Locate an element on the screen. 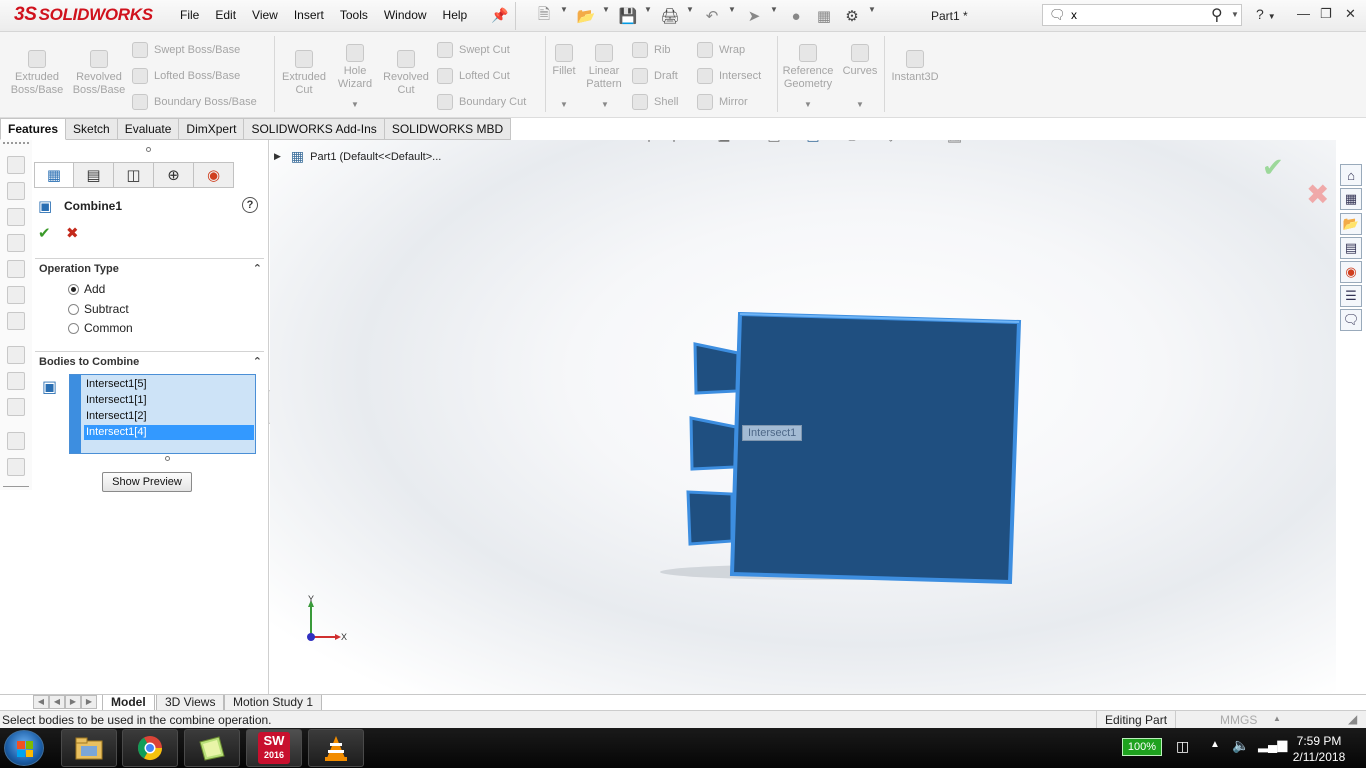  new-document-icon: 🗎 is located at coordinates (544, 16).